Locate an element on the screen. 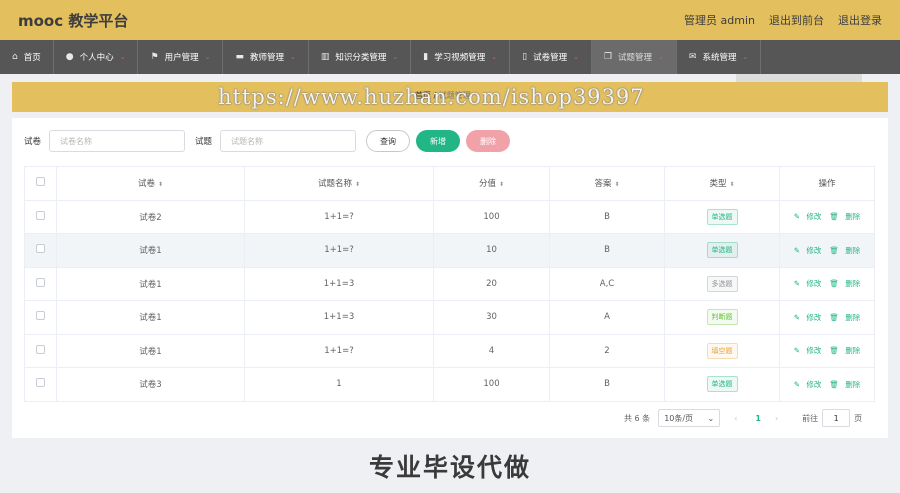  type-tag: 判断题 is located at coordinates (722, 317).